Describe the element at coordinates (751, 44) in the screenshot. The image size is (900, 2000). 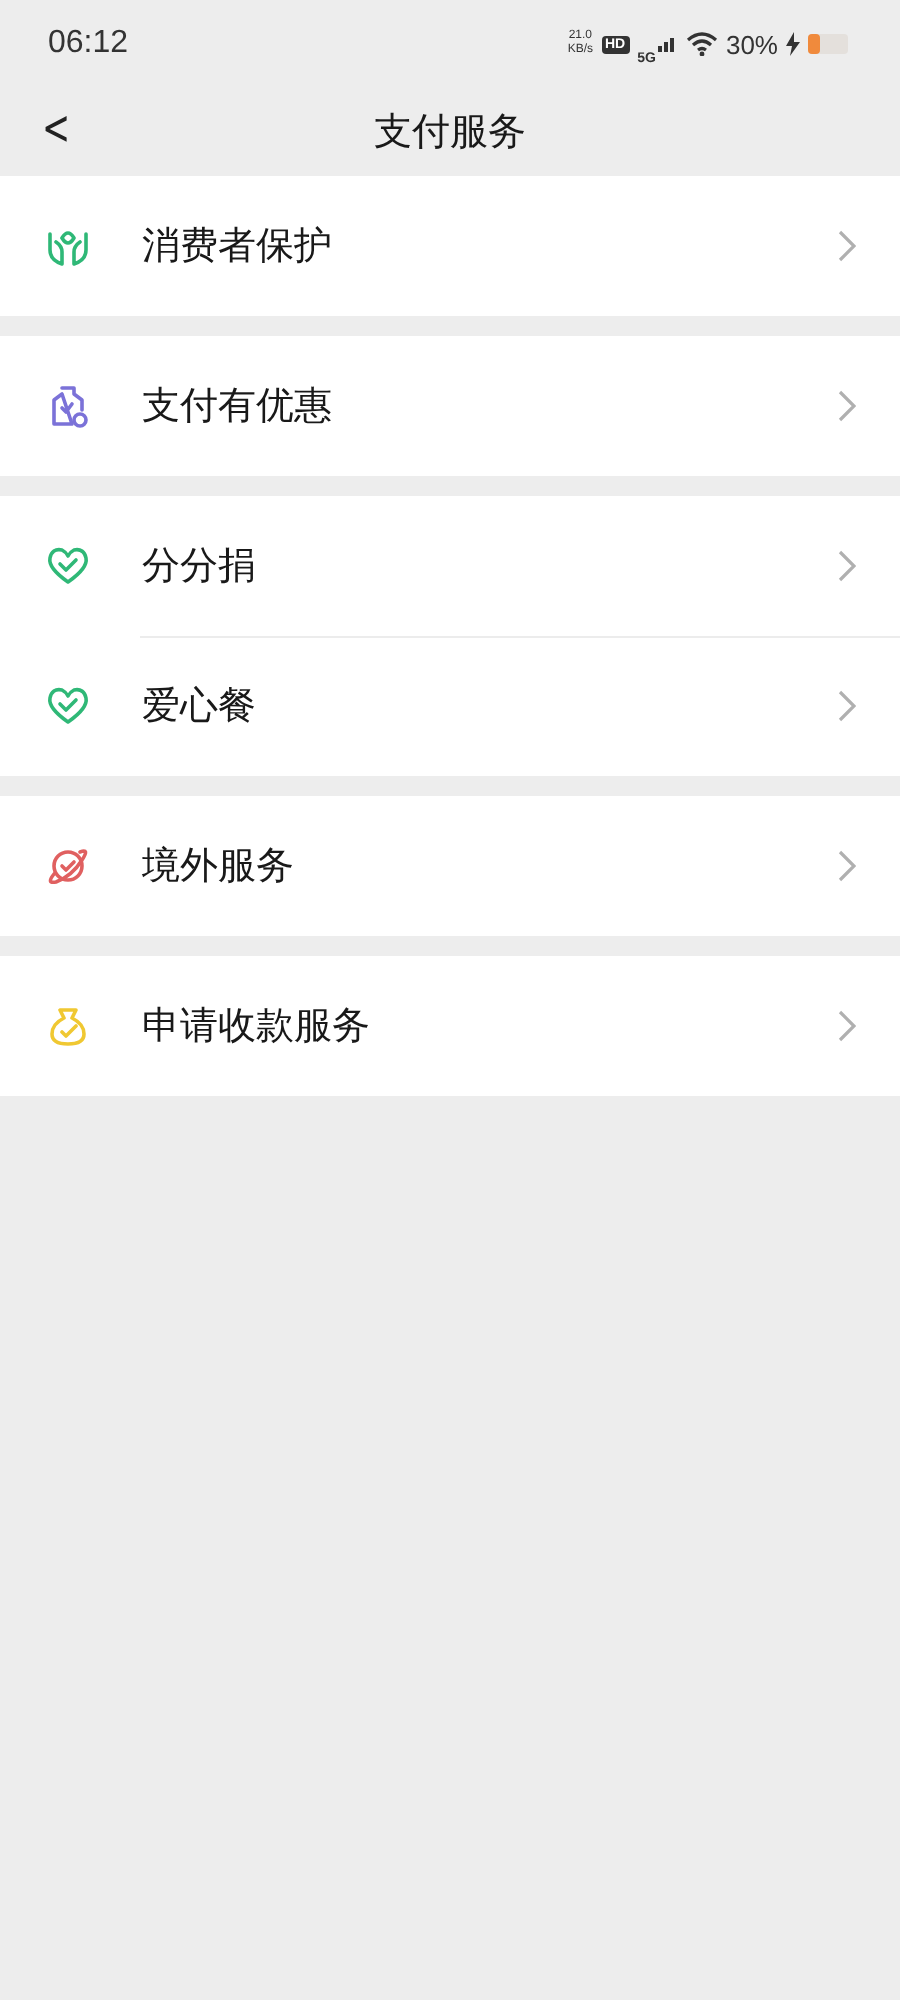
I see `battery-percent: 30%` at that location.